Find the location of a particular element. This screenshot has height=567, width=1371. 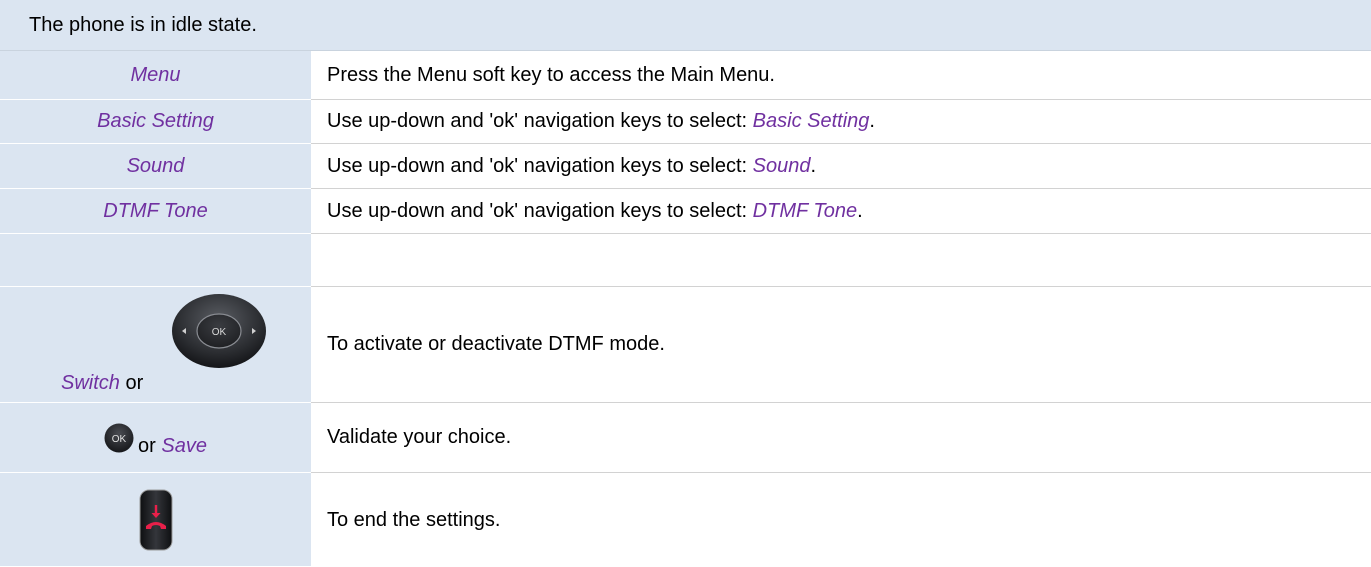

description-emphasis: DTMF Tone is located at coordinates (805, 210).